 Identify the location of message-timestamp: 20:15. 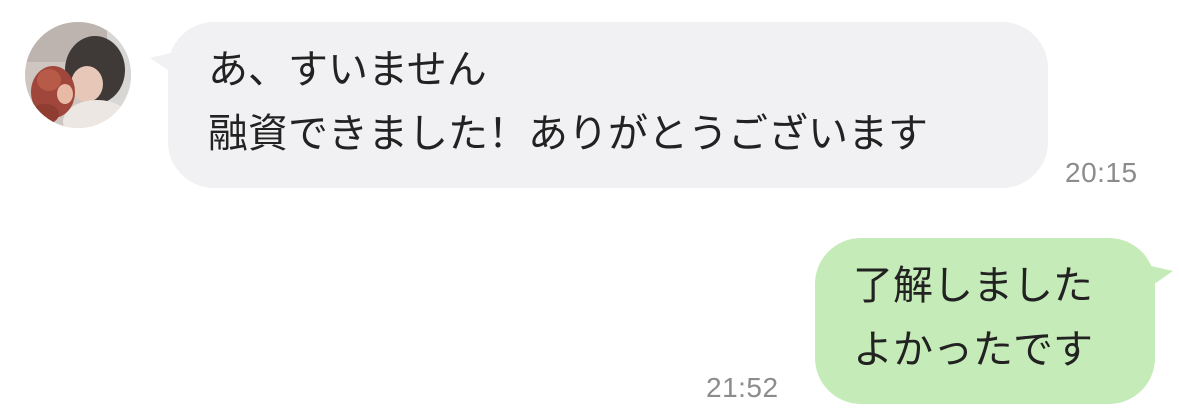
(1101, 172).